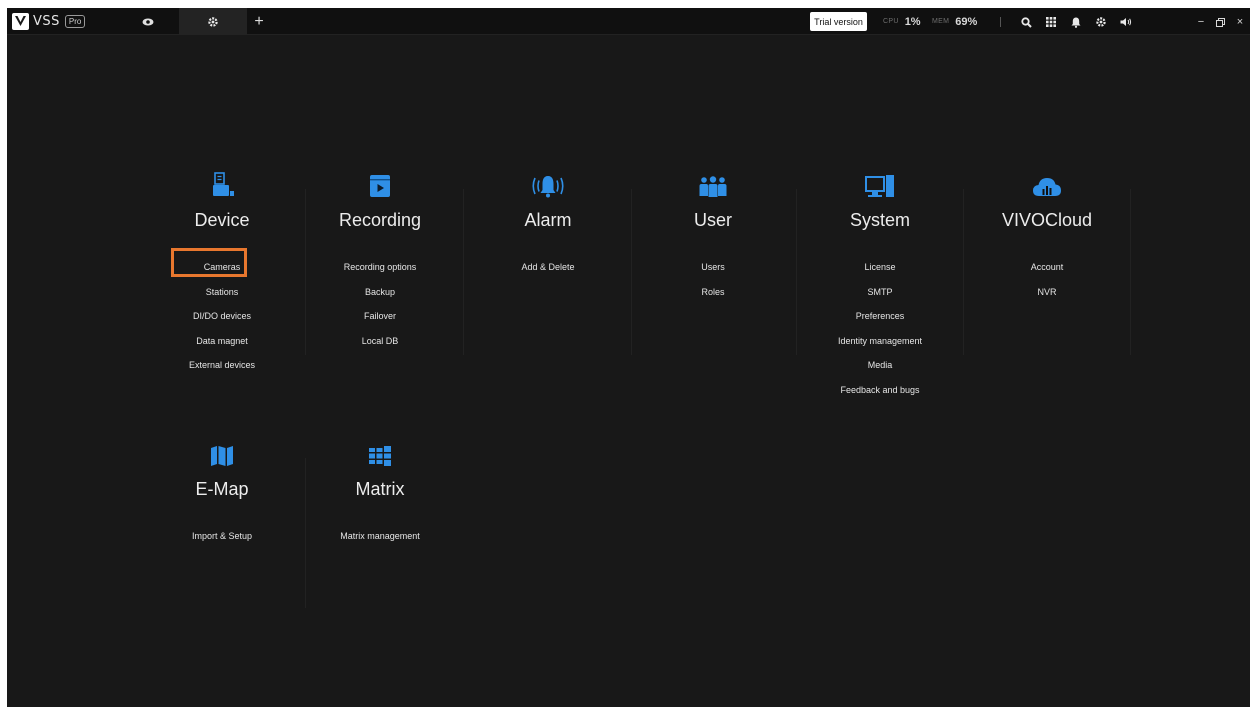 This screenshot has height=707, width=1250. I want to click on users-group-icon, so click(713, 185).